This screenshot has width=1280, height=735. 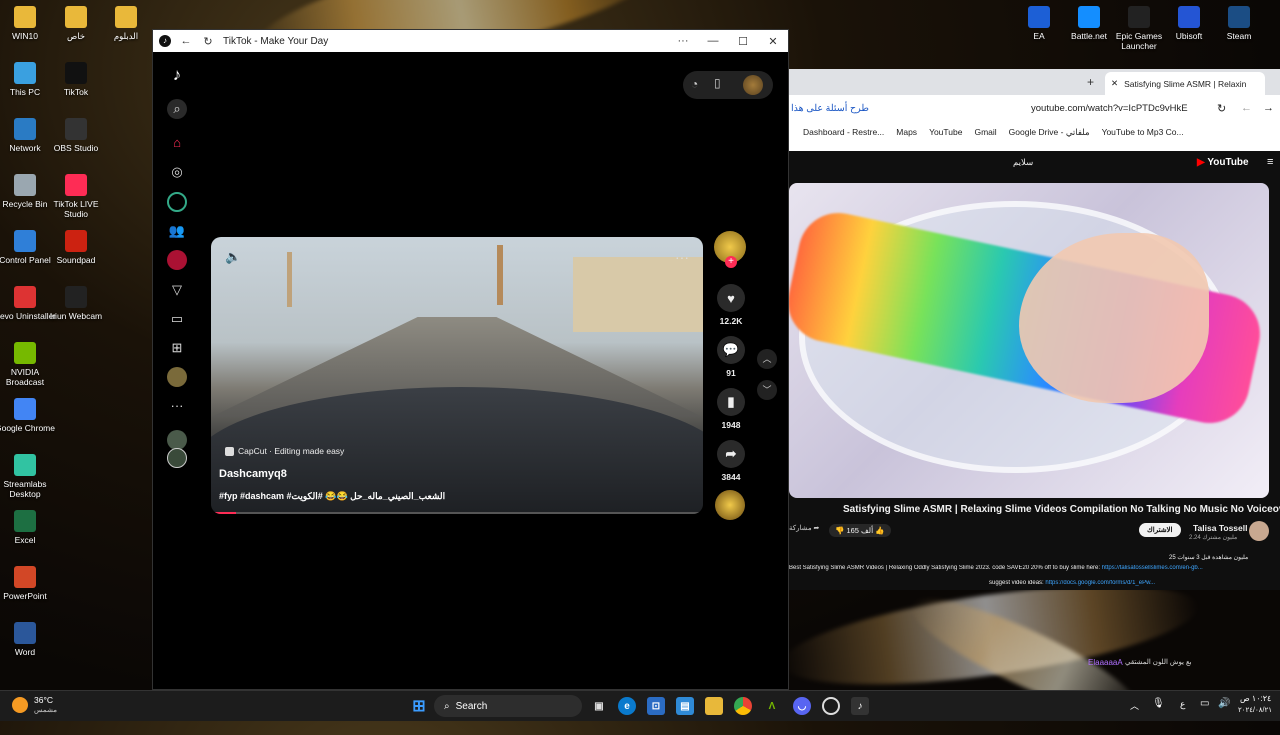 I want to click on channel-name: Talisa Tossell, so click(x=1220, y=528).